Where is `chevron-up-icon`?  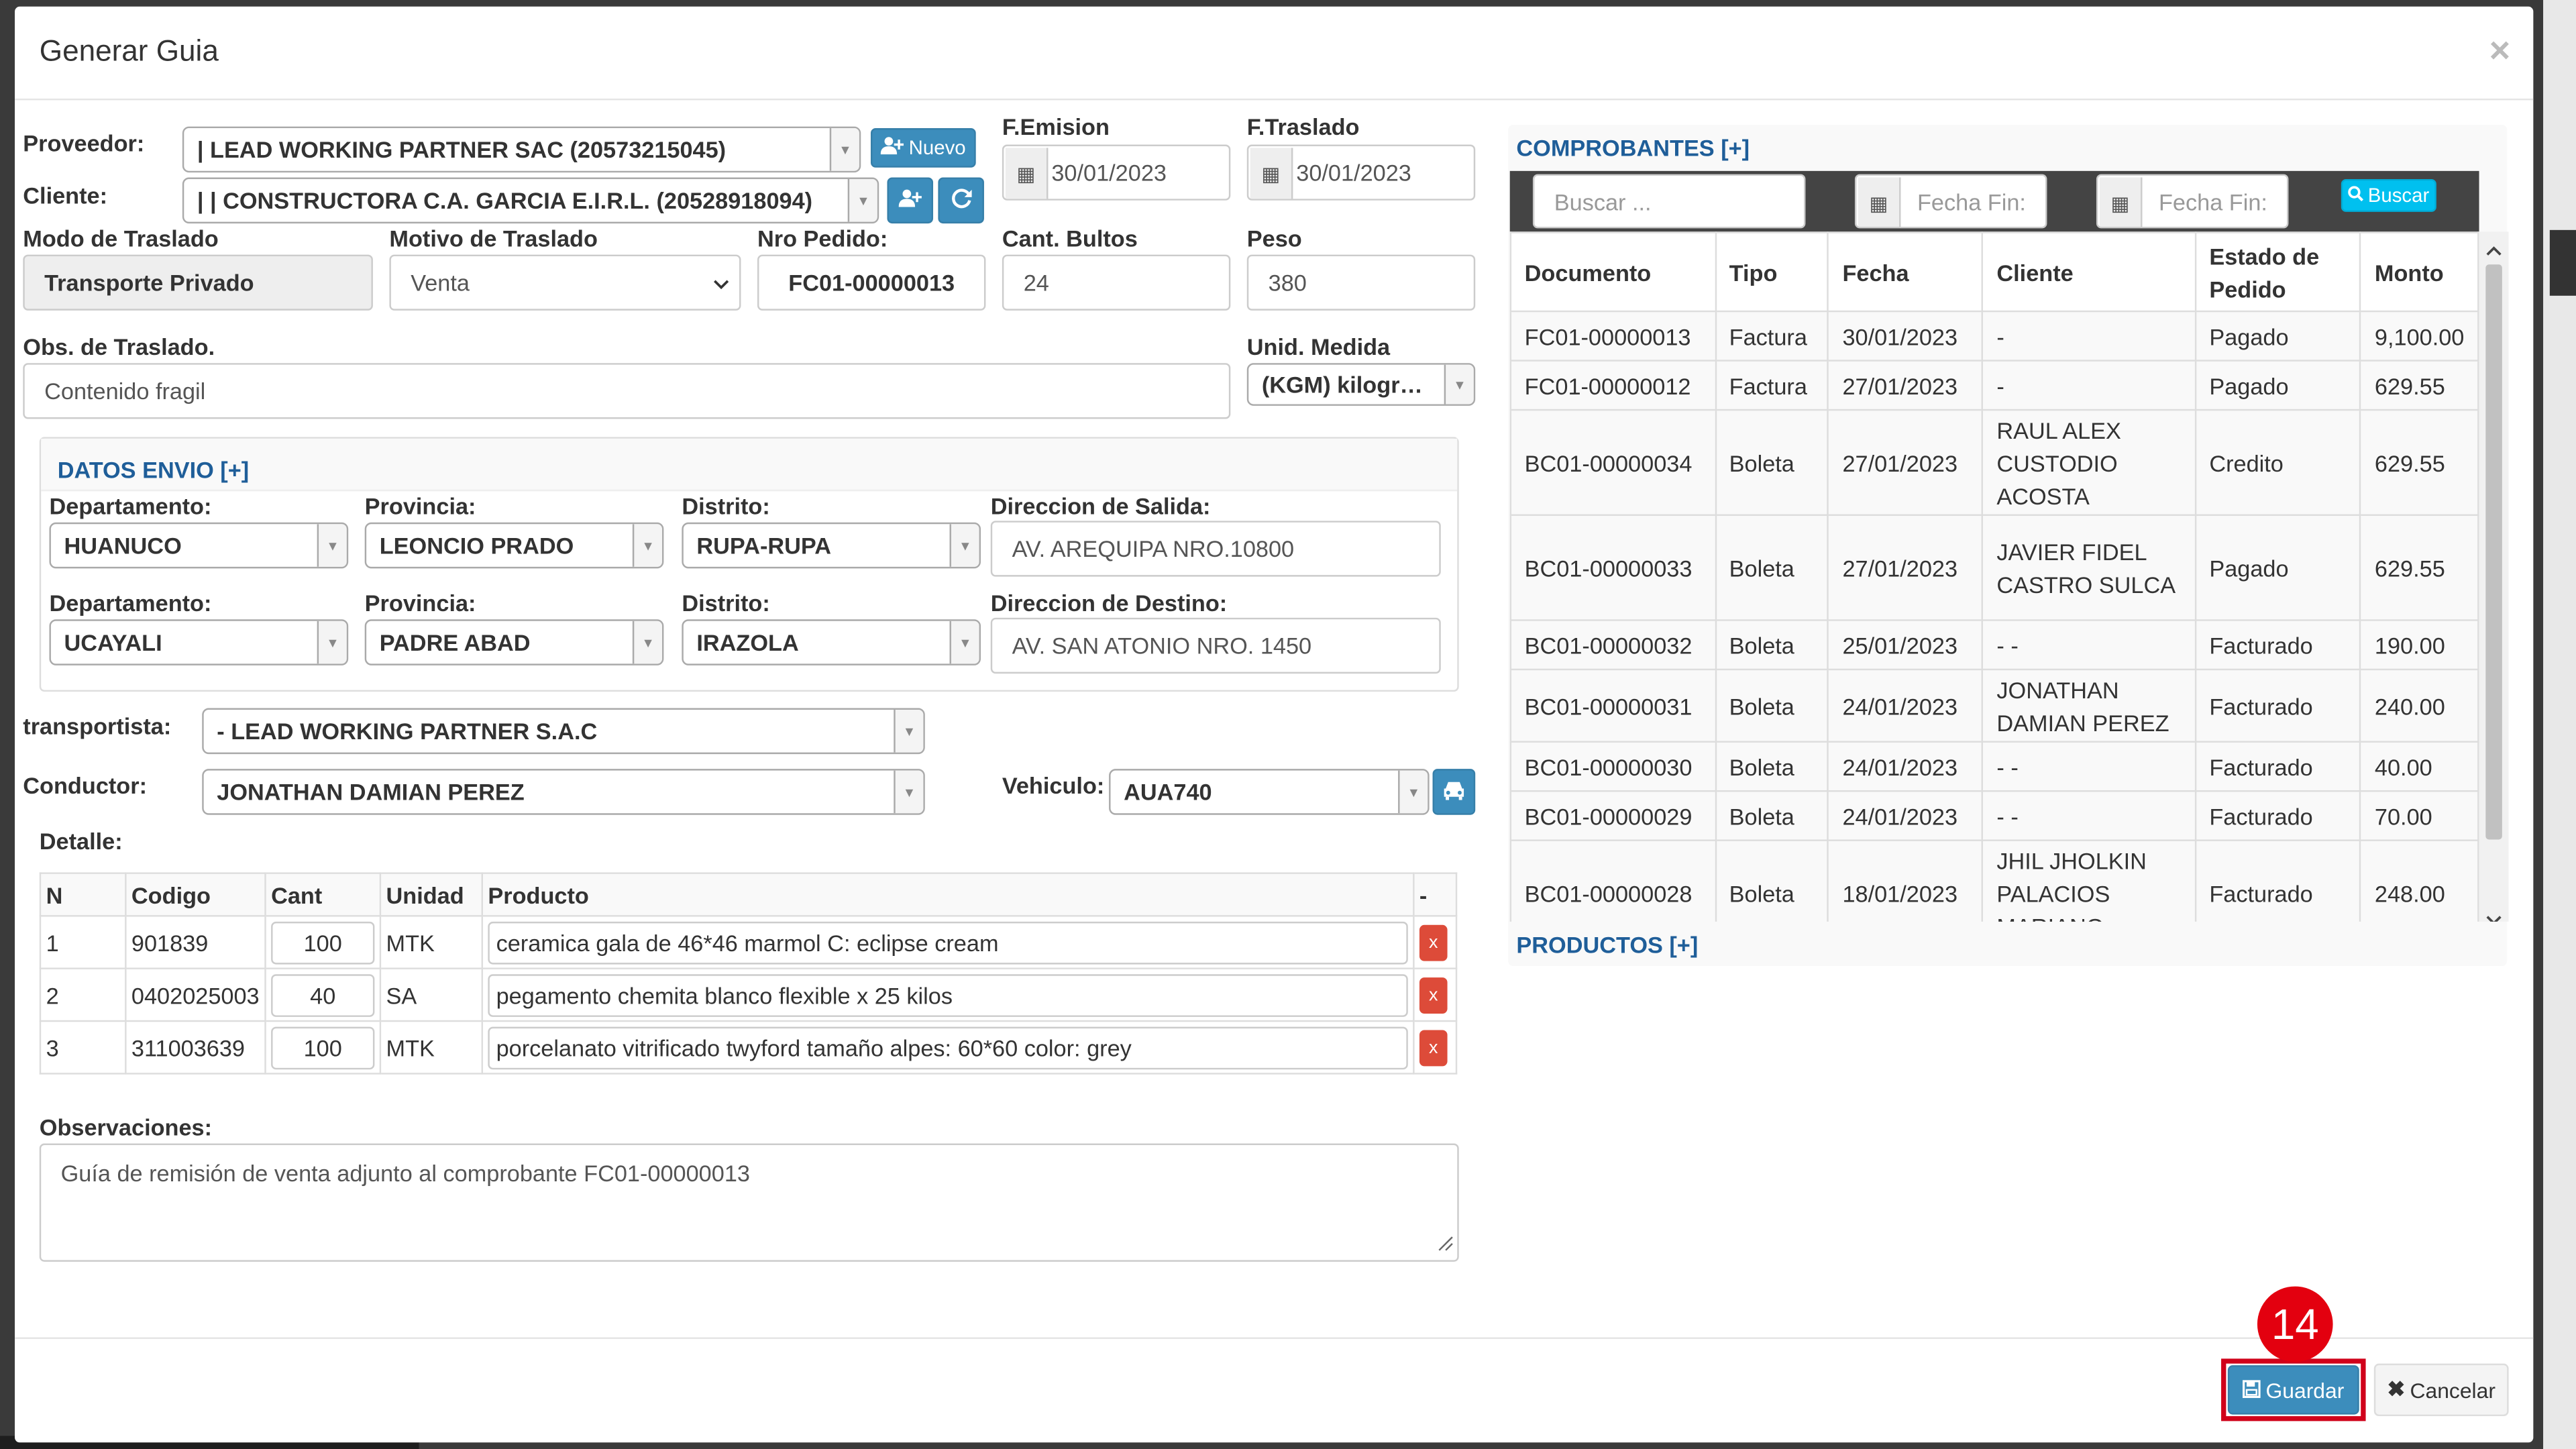
chevron-up-icon is located at coordinates (2493, 250).